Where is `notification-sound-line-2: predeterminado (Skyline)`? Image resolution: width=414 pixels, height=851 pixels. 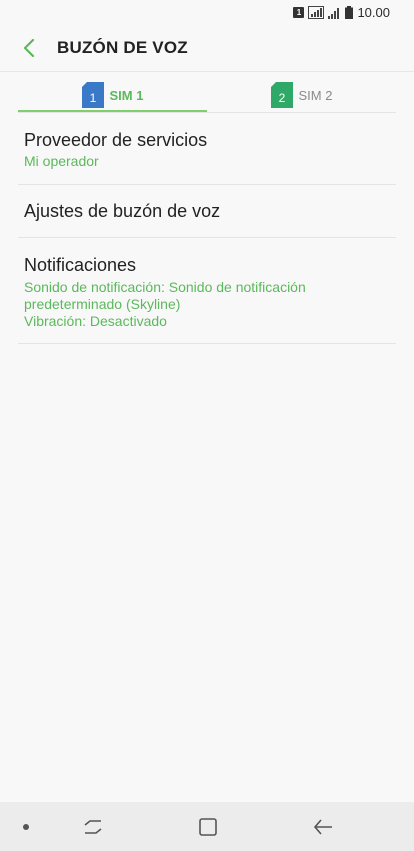
notification-sound-line-2: predeterminado (Skyline) is located at coordinates (102, 304).